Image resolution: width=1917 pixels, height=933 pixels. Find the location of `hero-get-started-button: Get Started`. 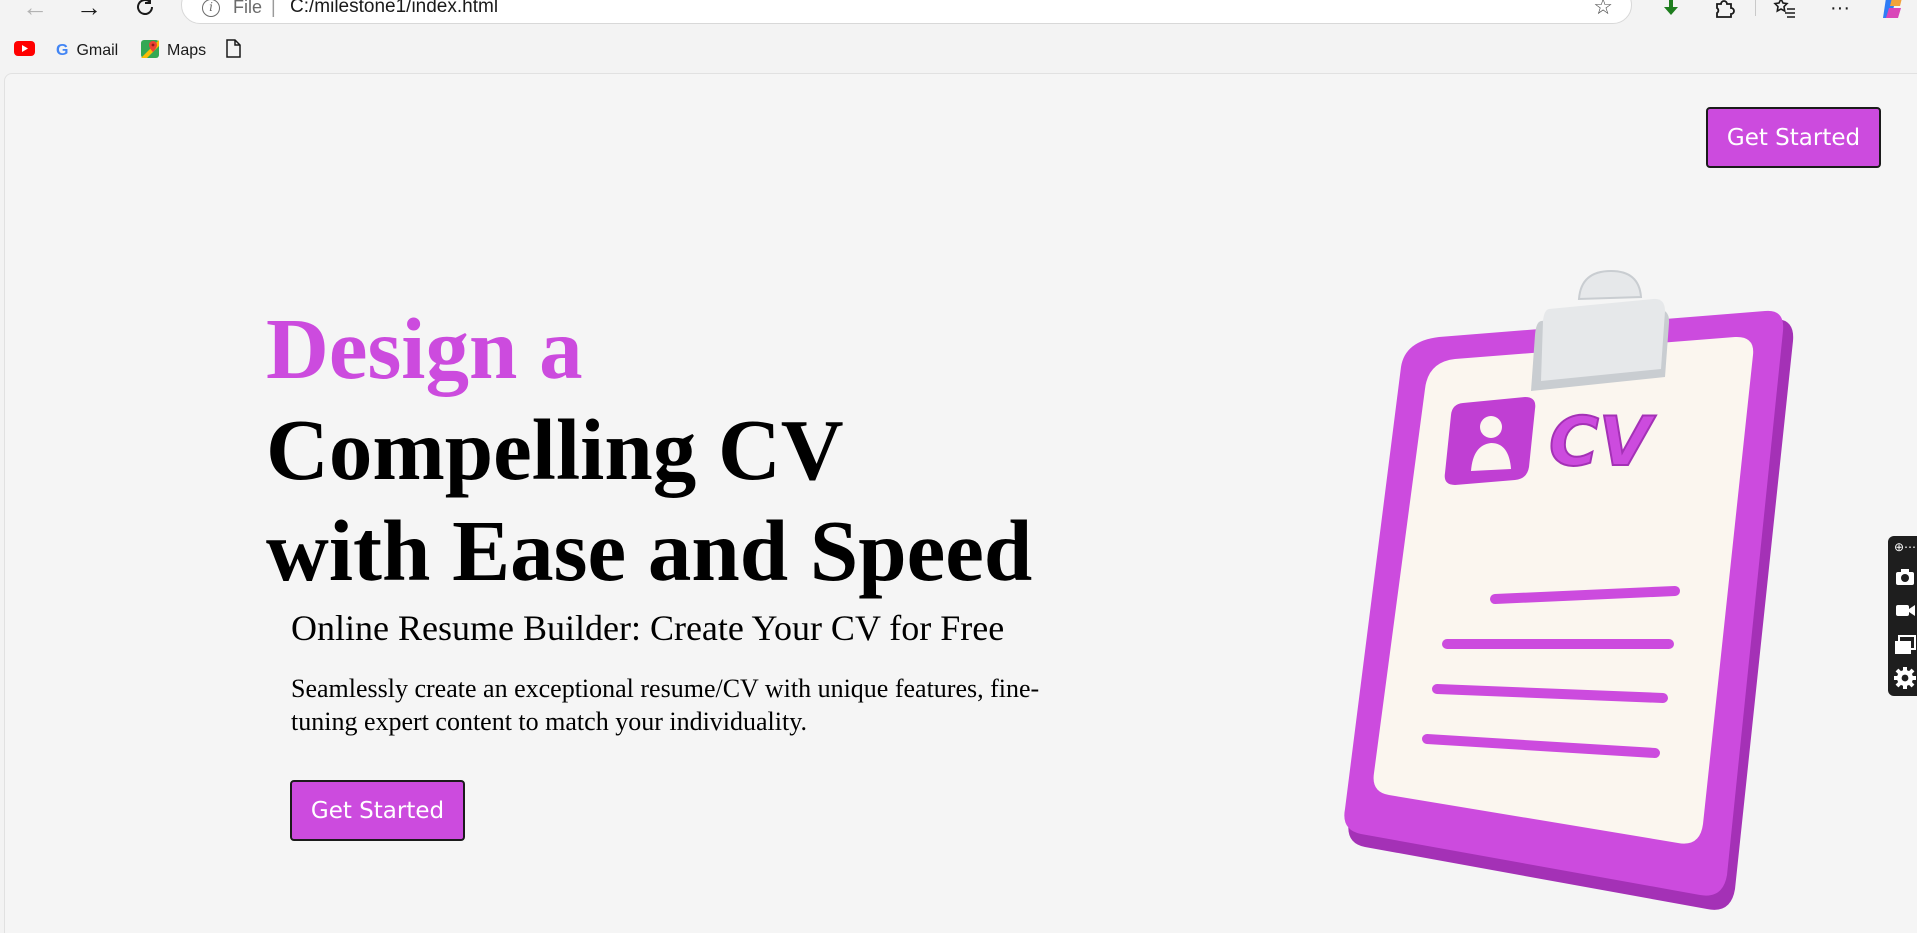

hero-get-started-button: Get Started is located at coordinates (377, 810).